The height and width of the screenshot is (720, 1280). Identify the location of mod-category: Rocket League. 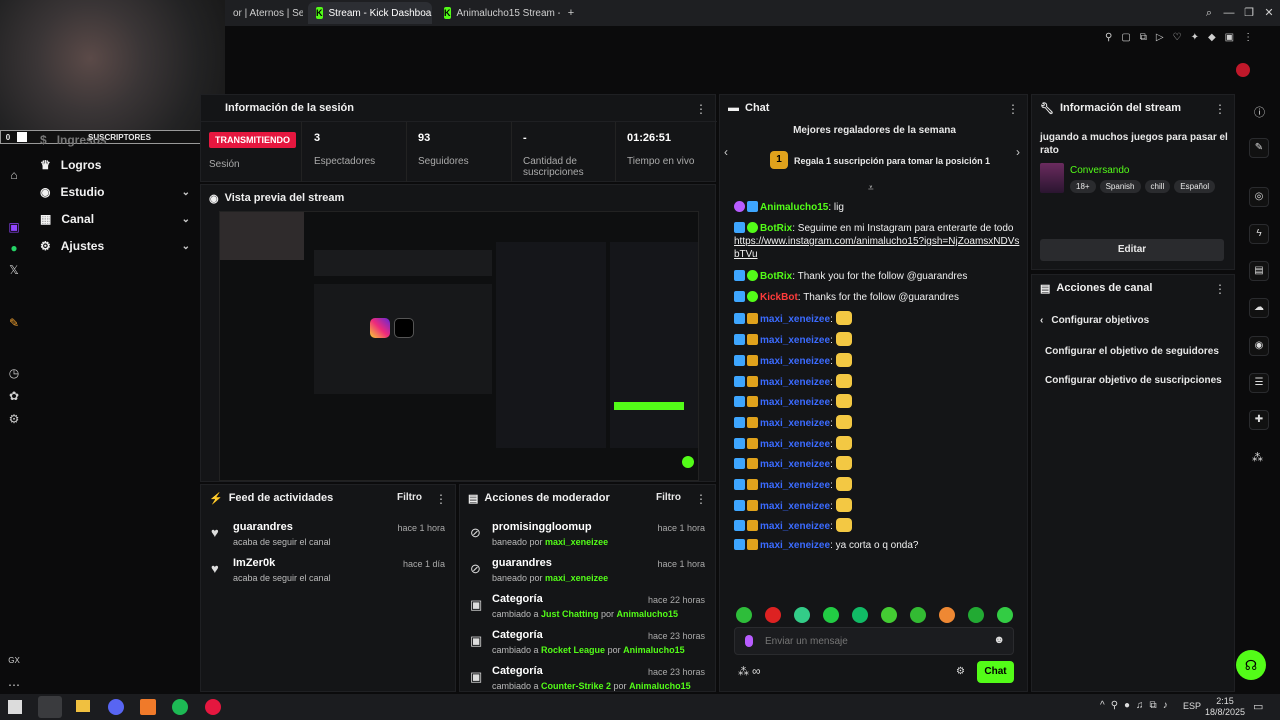
(573, 650).